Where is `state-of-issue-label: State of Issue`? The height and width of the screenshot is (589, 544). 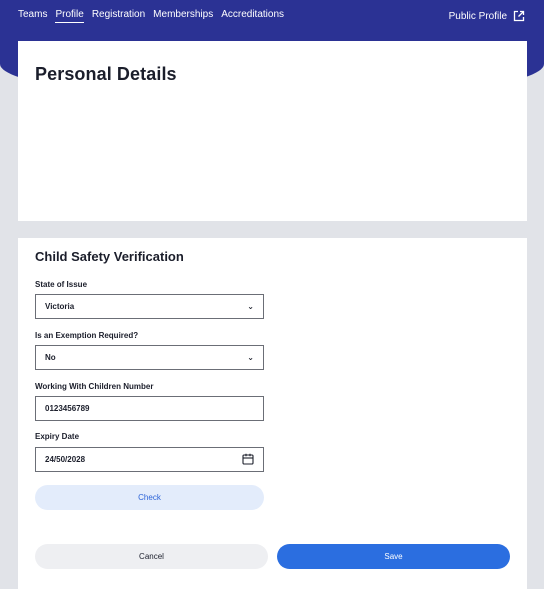
state-of-issue-label: State of Issue is located at coordinates (61, 284).